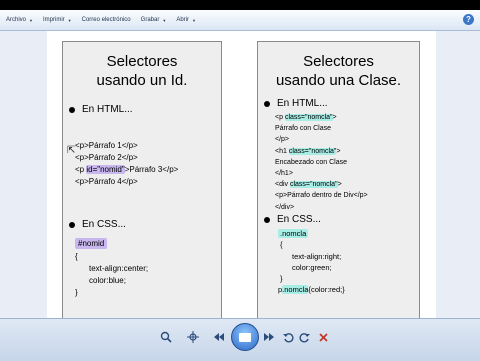 This screenshot has height=361, width=480. I want to click on code-line: <h1 class="nomcla">, so click(321, 151).